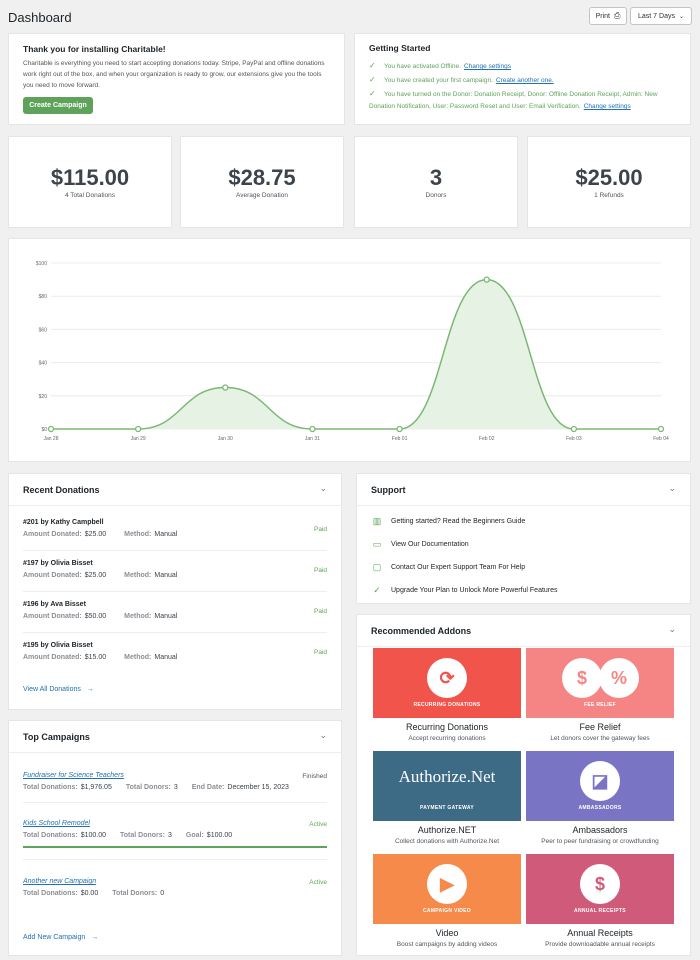 This screenshot has width=700, height=960. I want to click on addon-tile-label: PAYMENT GATEWAY, so click(447, 808).